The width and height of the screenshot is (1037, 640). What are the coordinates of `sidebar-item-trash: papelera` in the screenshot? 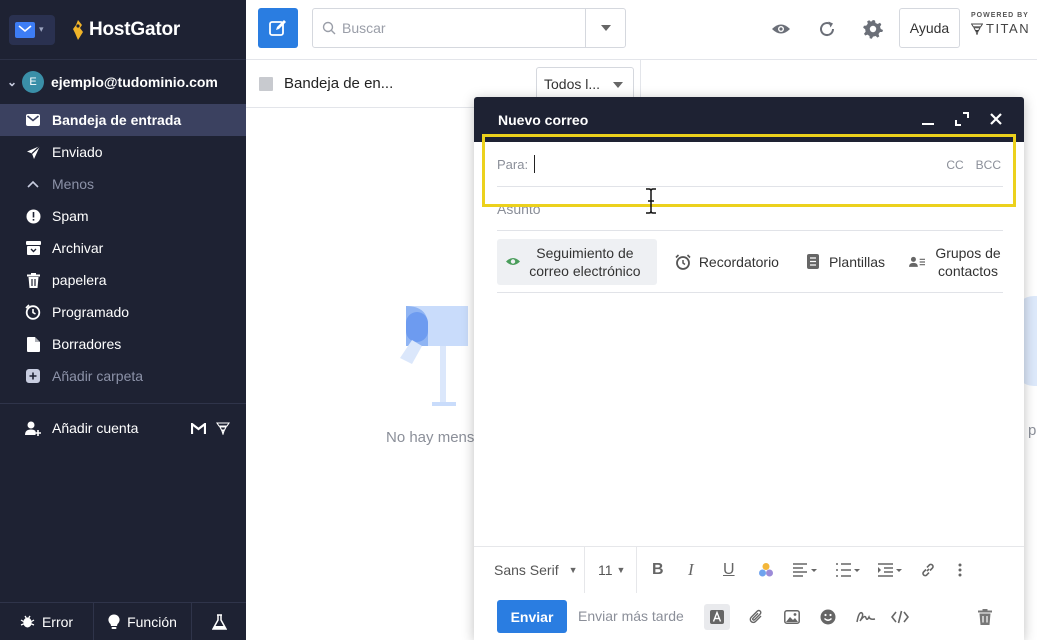 It's located at (123, 280).